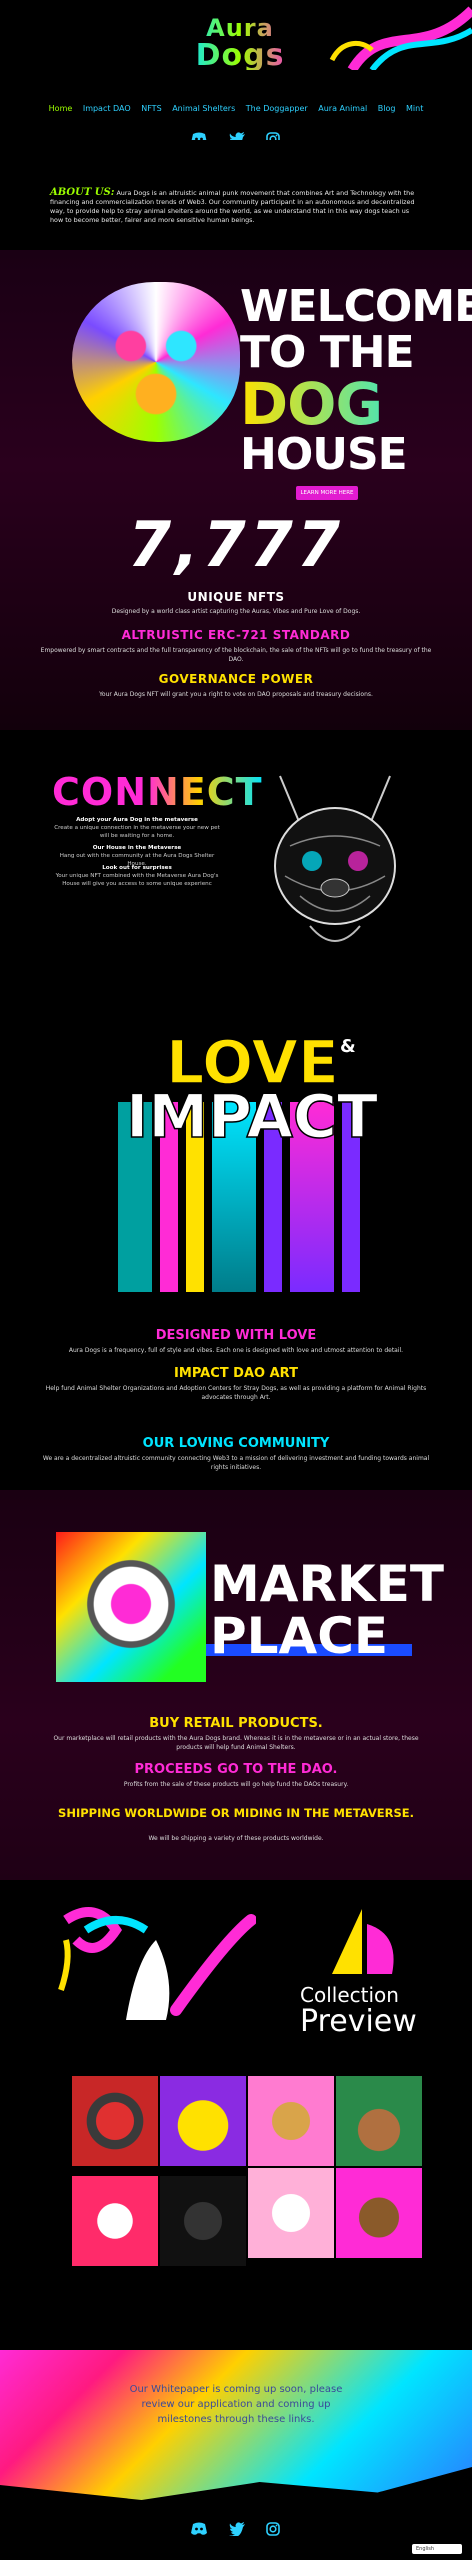 This screenshot has height=2560, width=472. I want to click on unique-nfts-title: UNIQUE NFTS, so click(236, 597).